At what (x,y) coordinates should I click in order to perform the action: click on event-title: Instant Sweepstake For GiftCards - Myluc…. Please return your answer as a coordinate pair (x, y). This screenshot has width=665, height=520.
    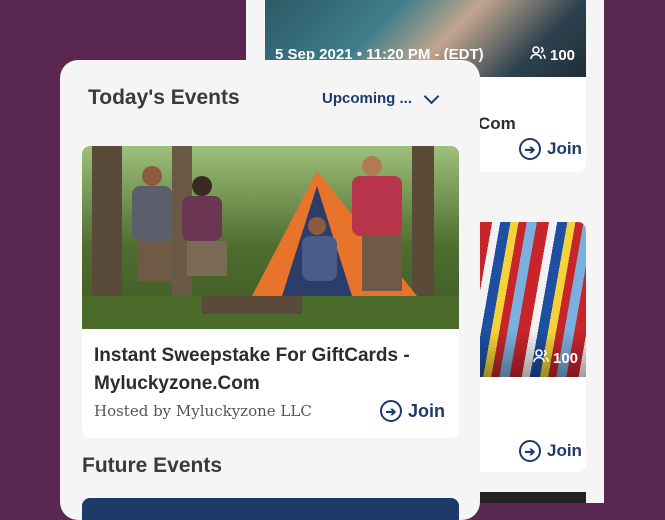
    Looking at the image, I should click on (252, 369).